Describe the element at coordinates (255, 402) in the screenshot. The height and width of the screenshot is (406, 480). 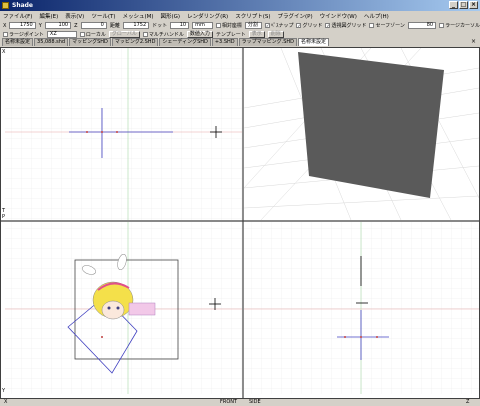
I see `status-side: SIDE` at that location.